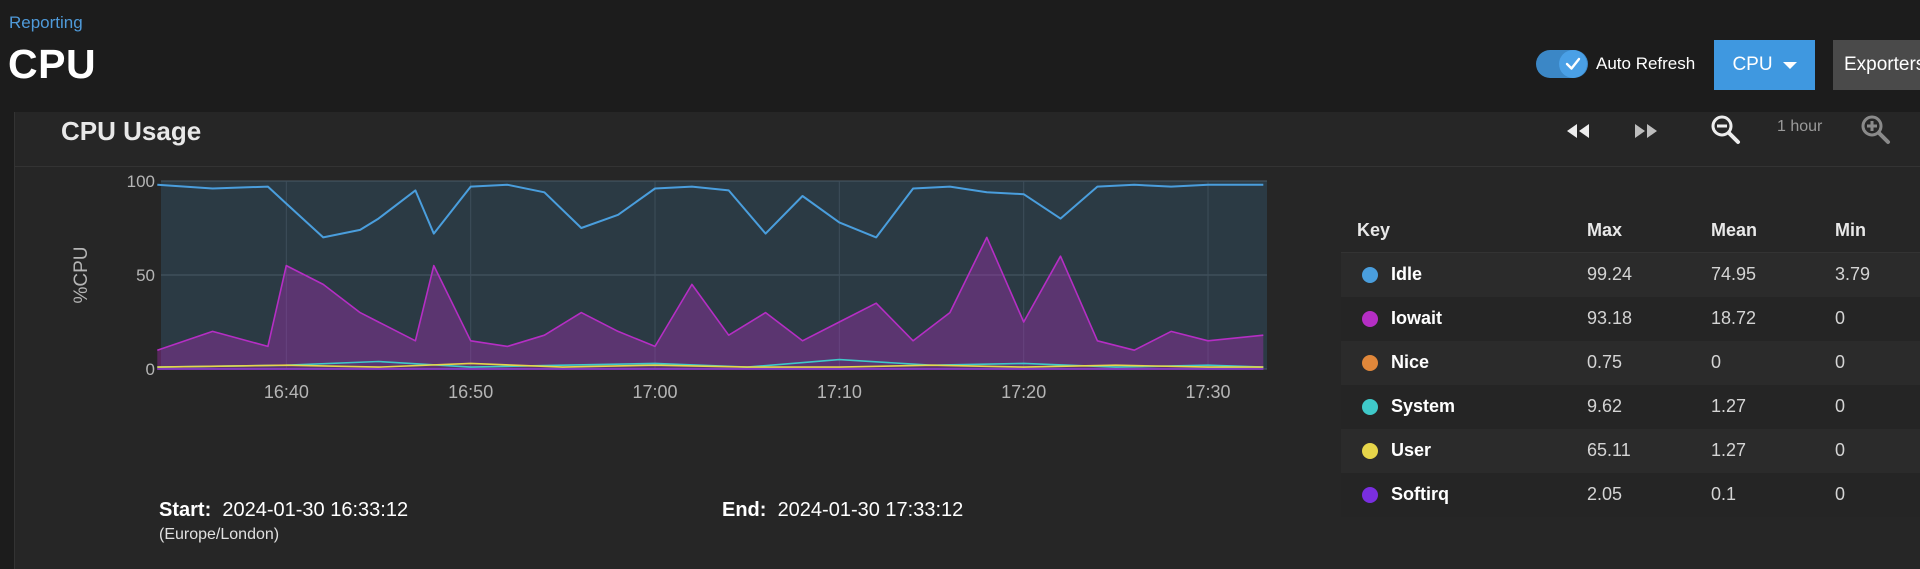  What do you see at coordinates (1850, 230) in the screenshot?
I see `legend-col-min: Min` at bounding box center [1850, 230].